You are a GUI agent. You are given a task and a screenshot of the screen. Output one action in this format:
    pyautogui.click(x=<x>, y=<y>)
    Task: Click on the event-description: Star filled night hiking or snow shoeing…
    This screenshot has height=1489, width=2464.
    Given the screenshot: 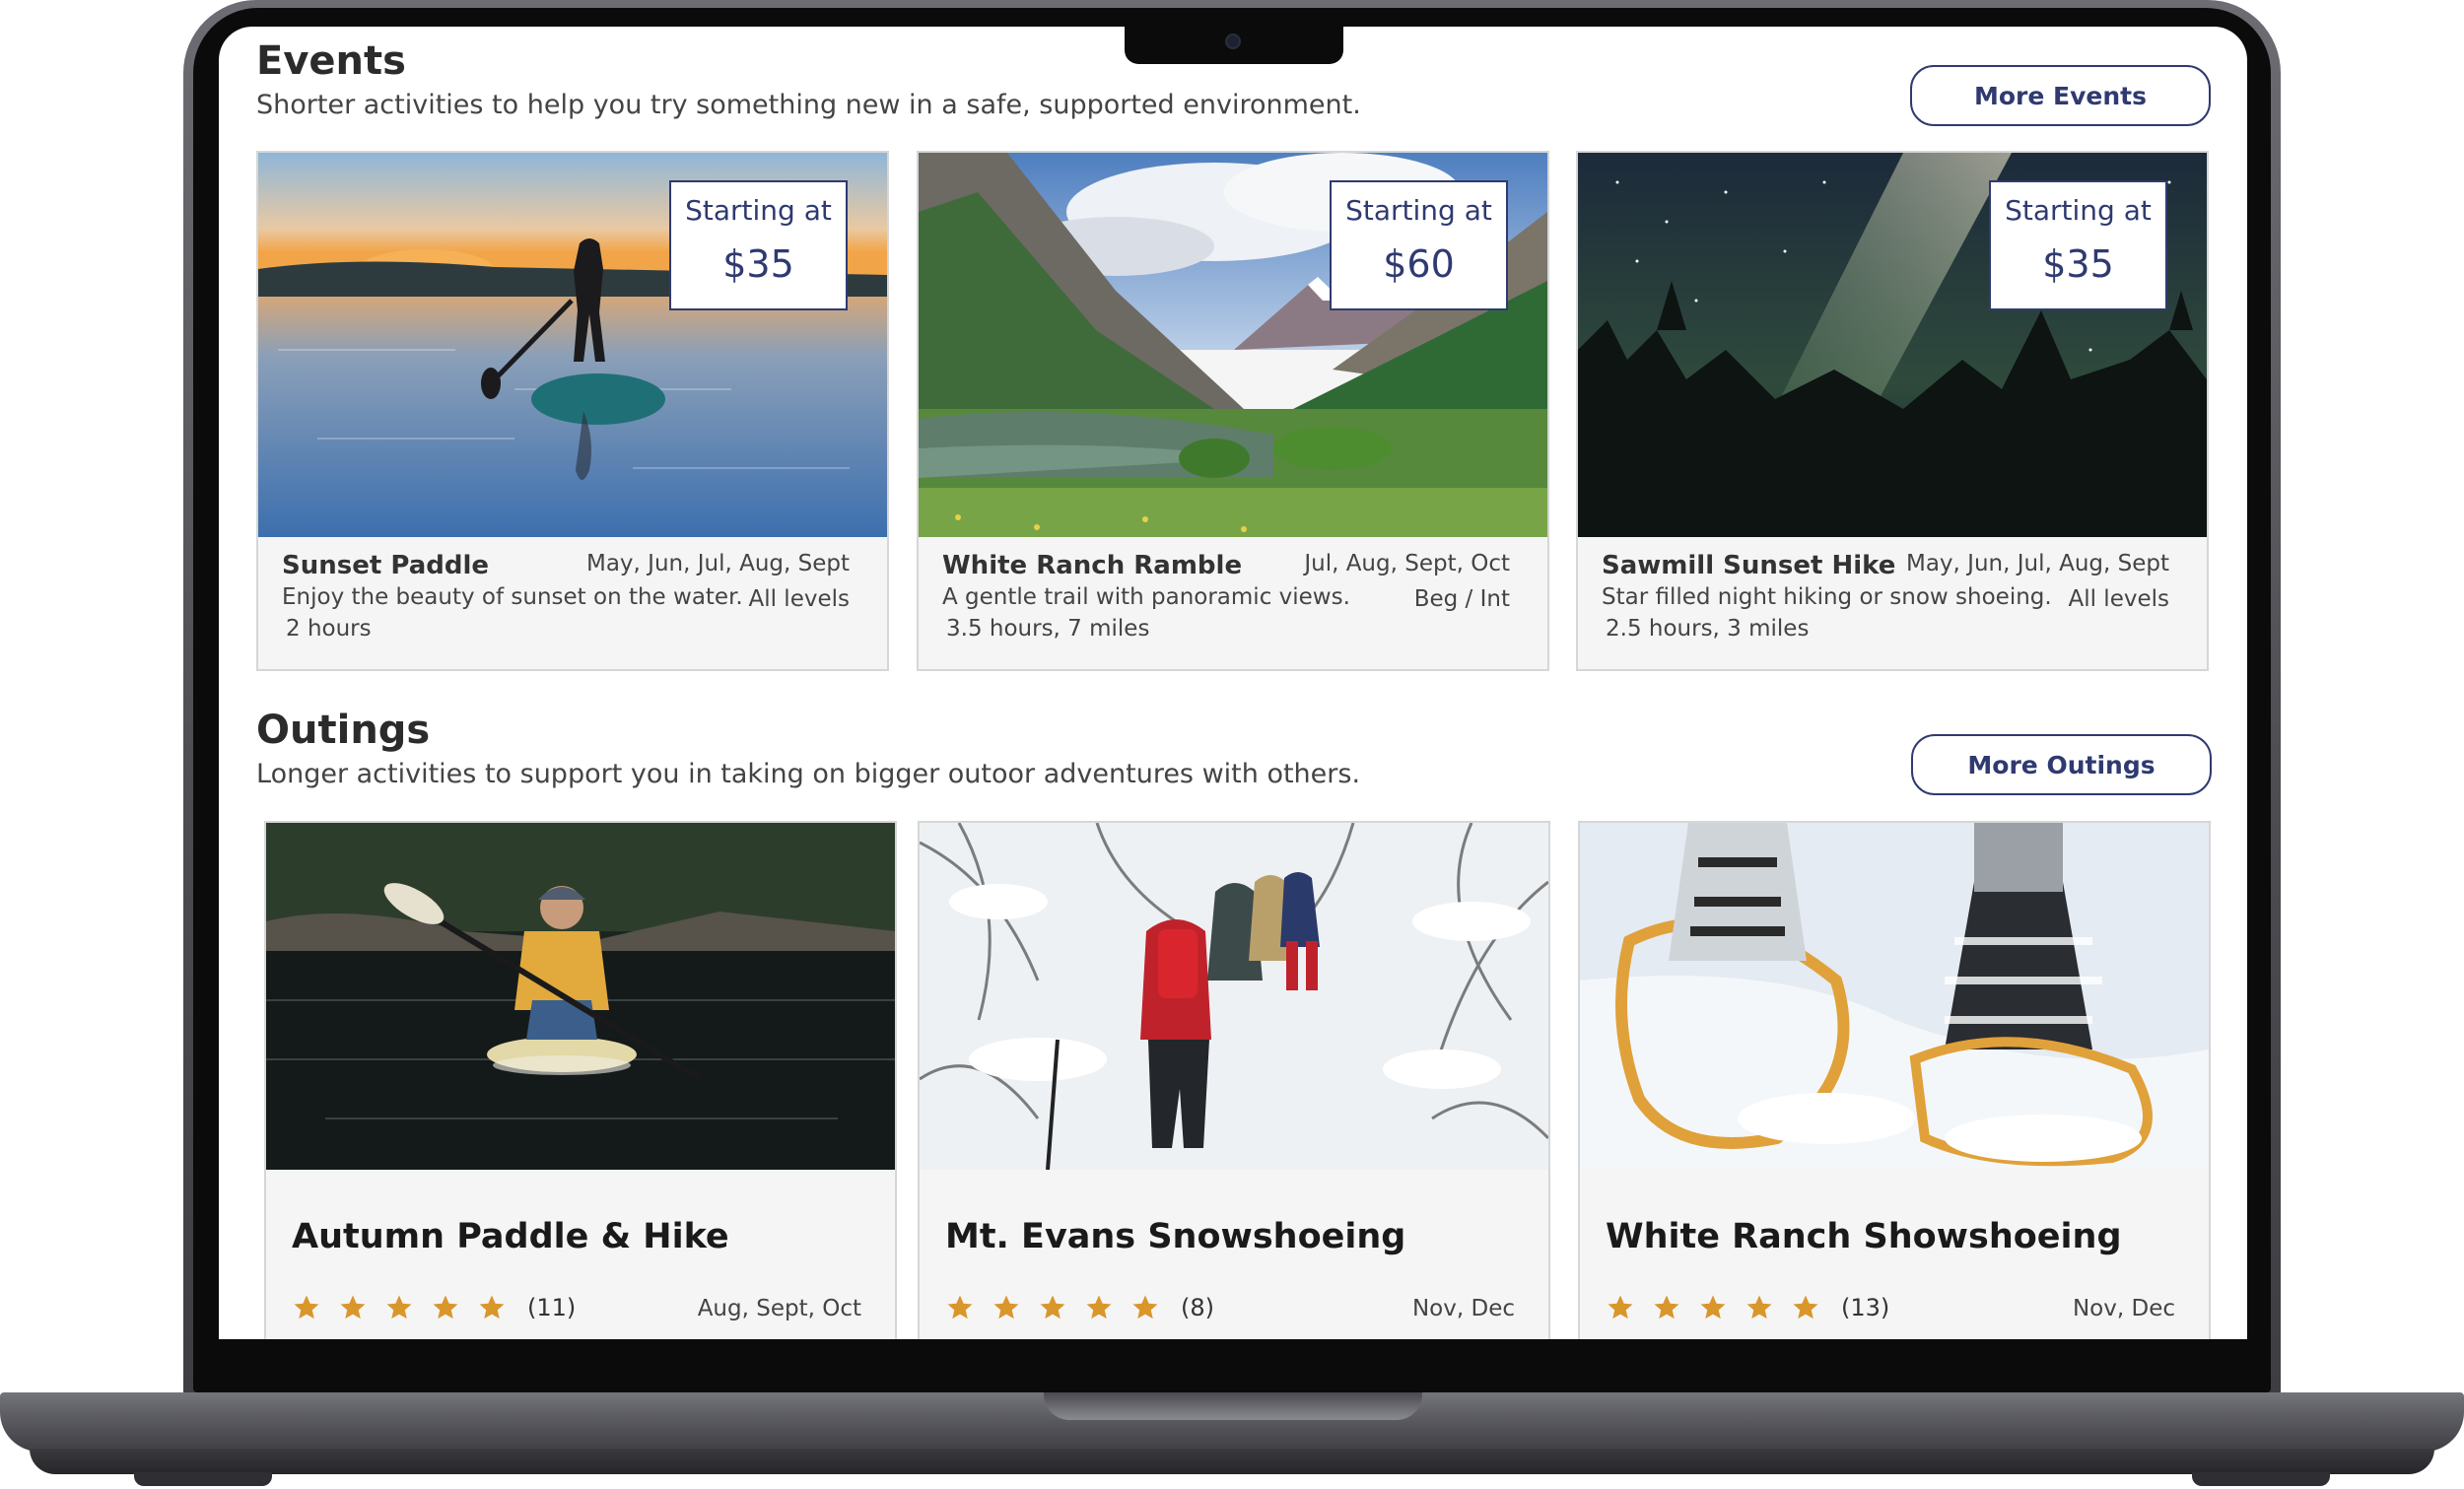 What is the action you would take?
    pyautogui.click(x=1827, y=597)
    